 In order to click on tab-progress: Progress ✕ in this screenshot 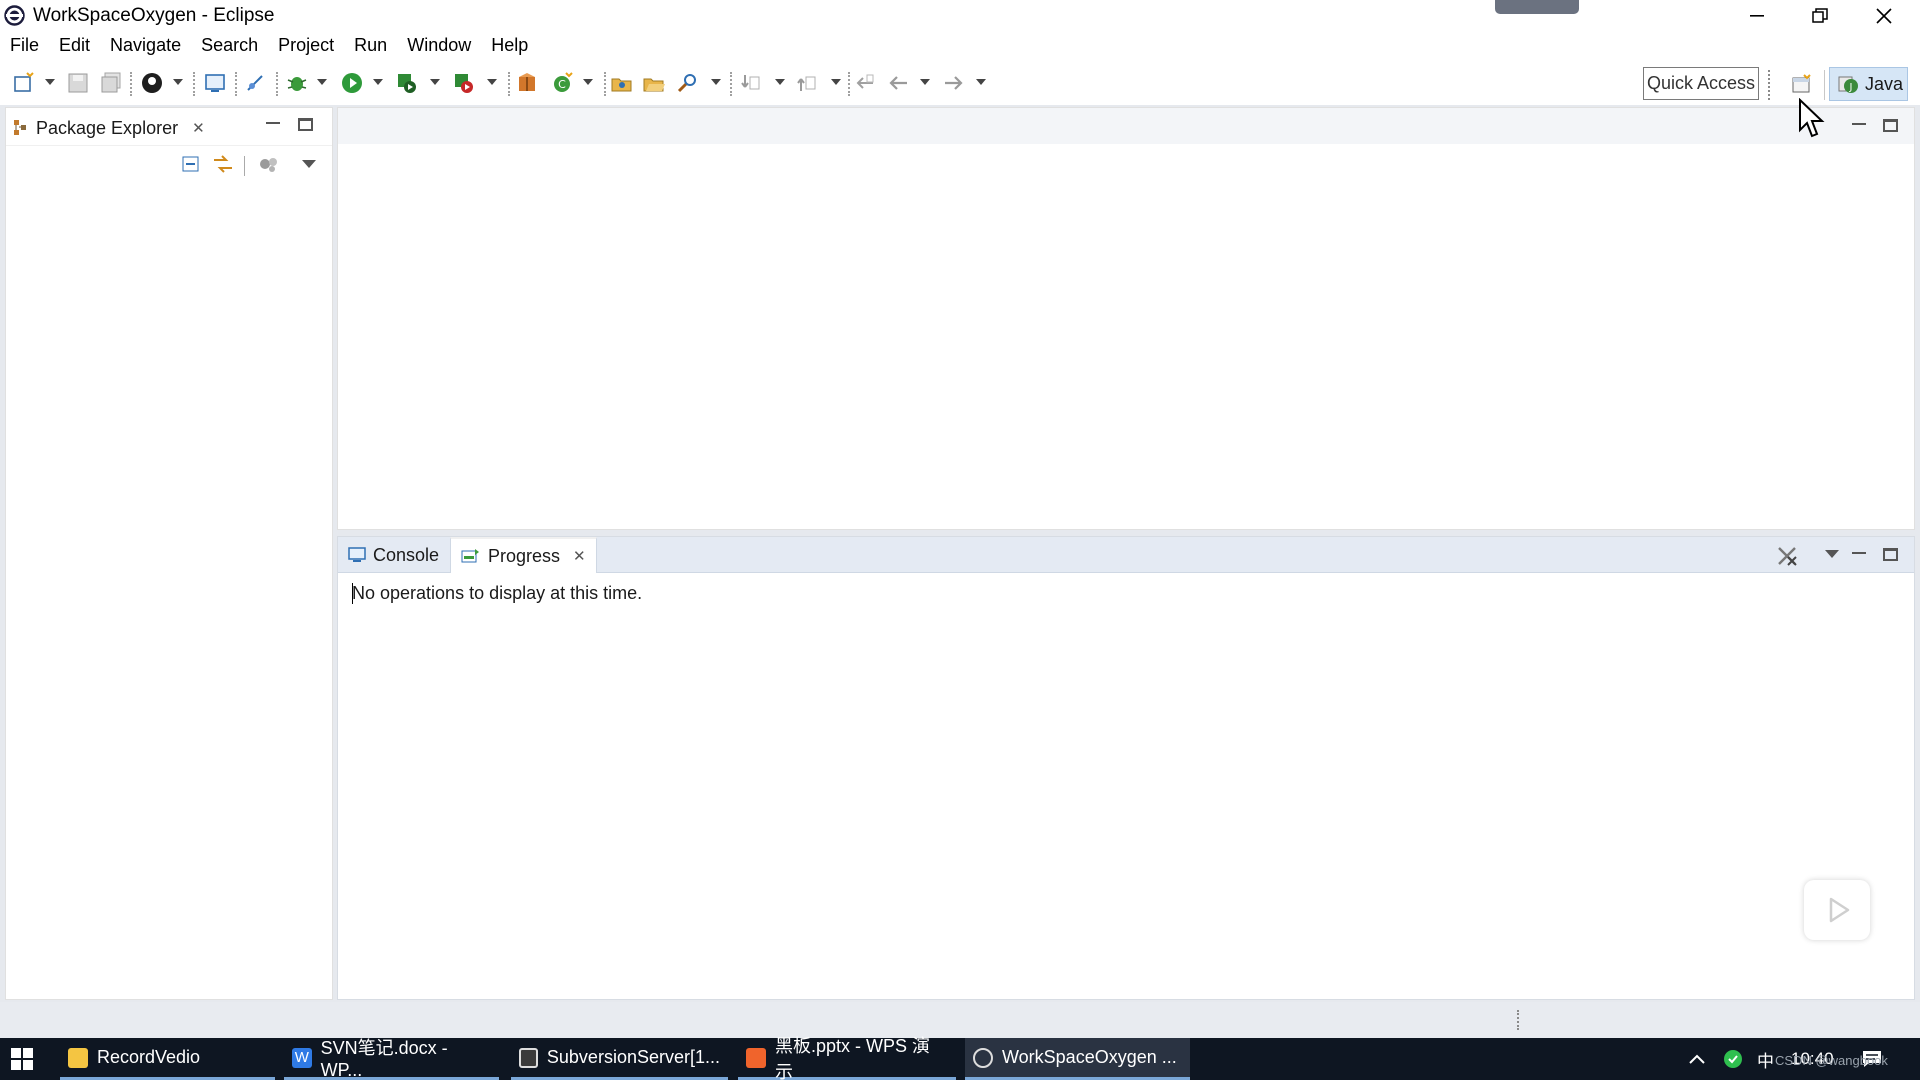, I will do `click(523, 555)`.